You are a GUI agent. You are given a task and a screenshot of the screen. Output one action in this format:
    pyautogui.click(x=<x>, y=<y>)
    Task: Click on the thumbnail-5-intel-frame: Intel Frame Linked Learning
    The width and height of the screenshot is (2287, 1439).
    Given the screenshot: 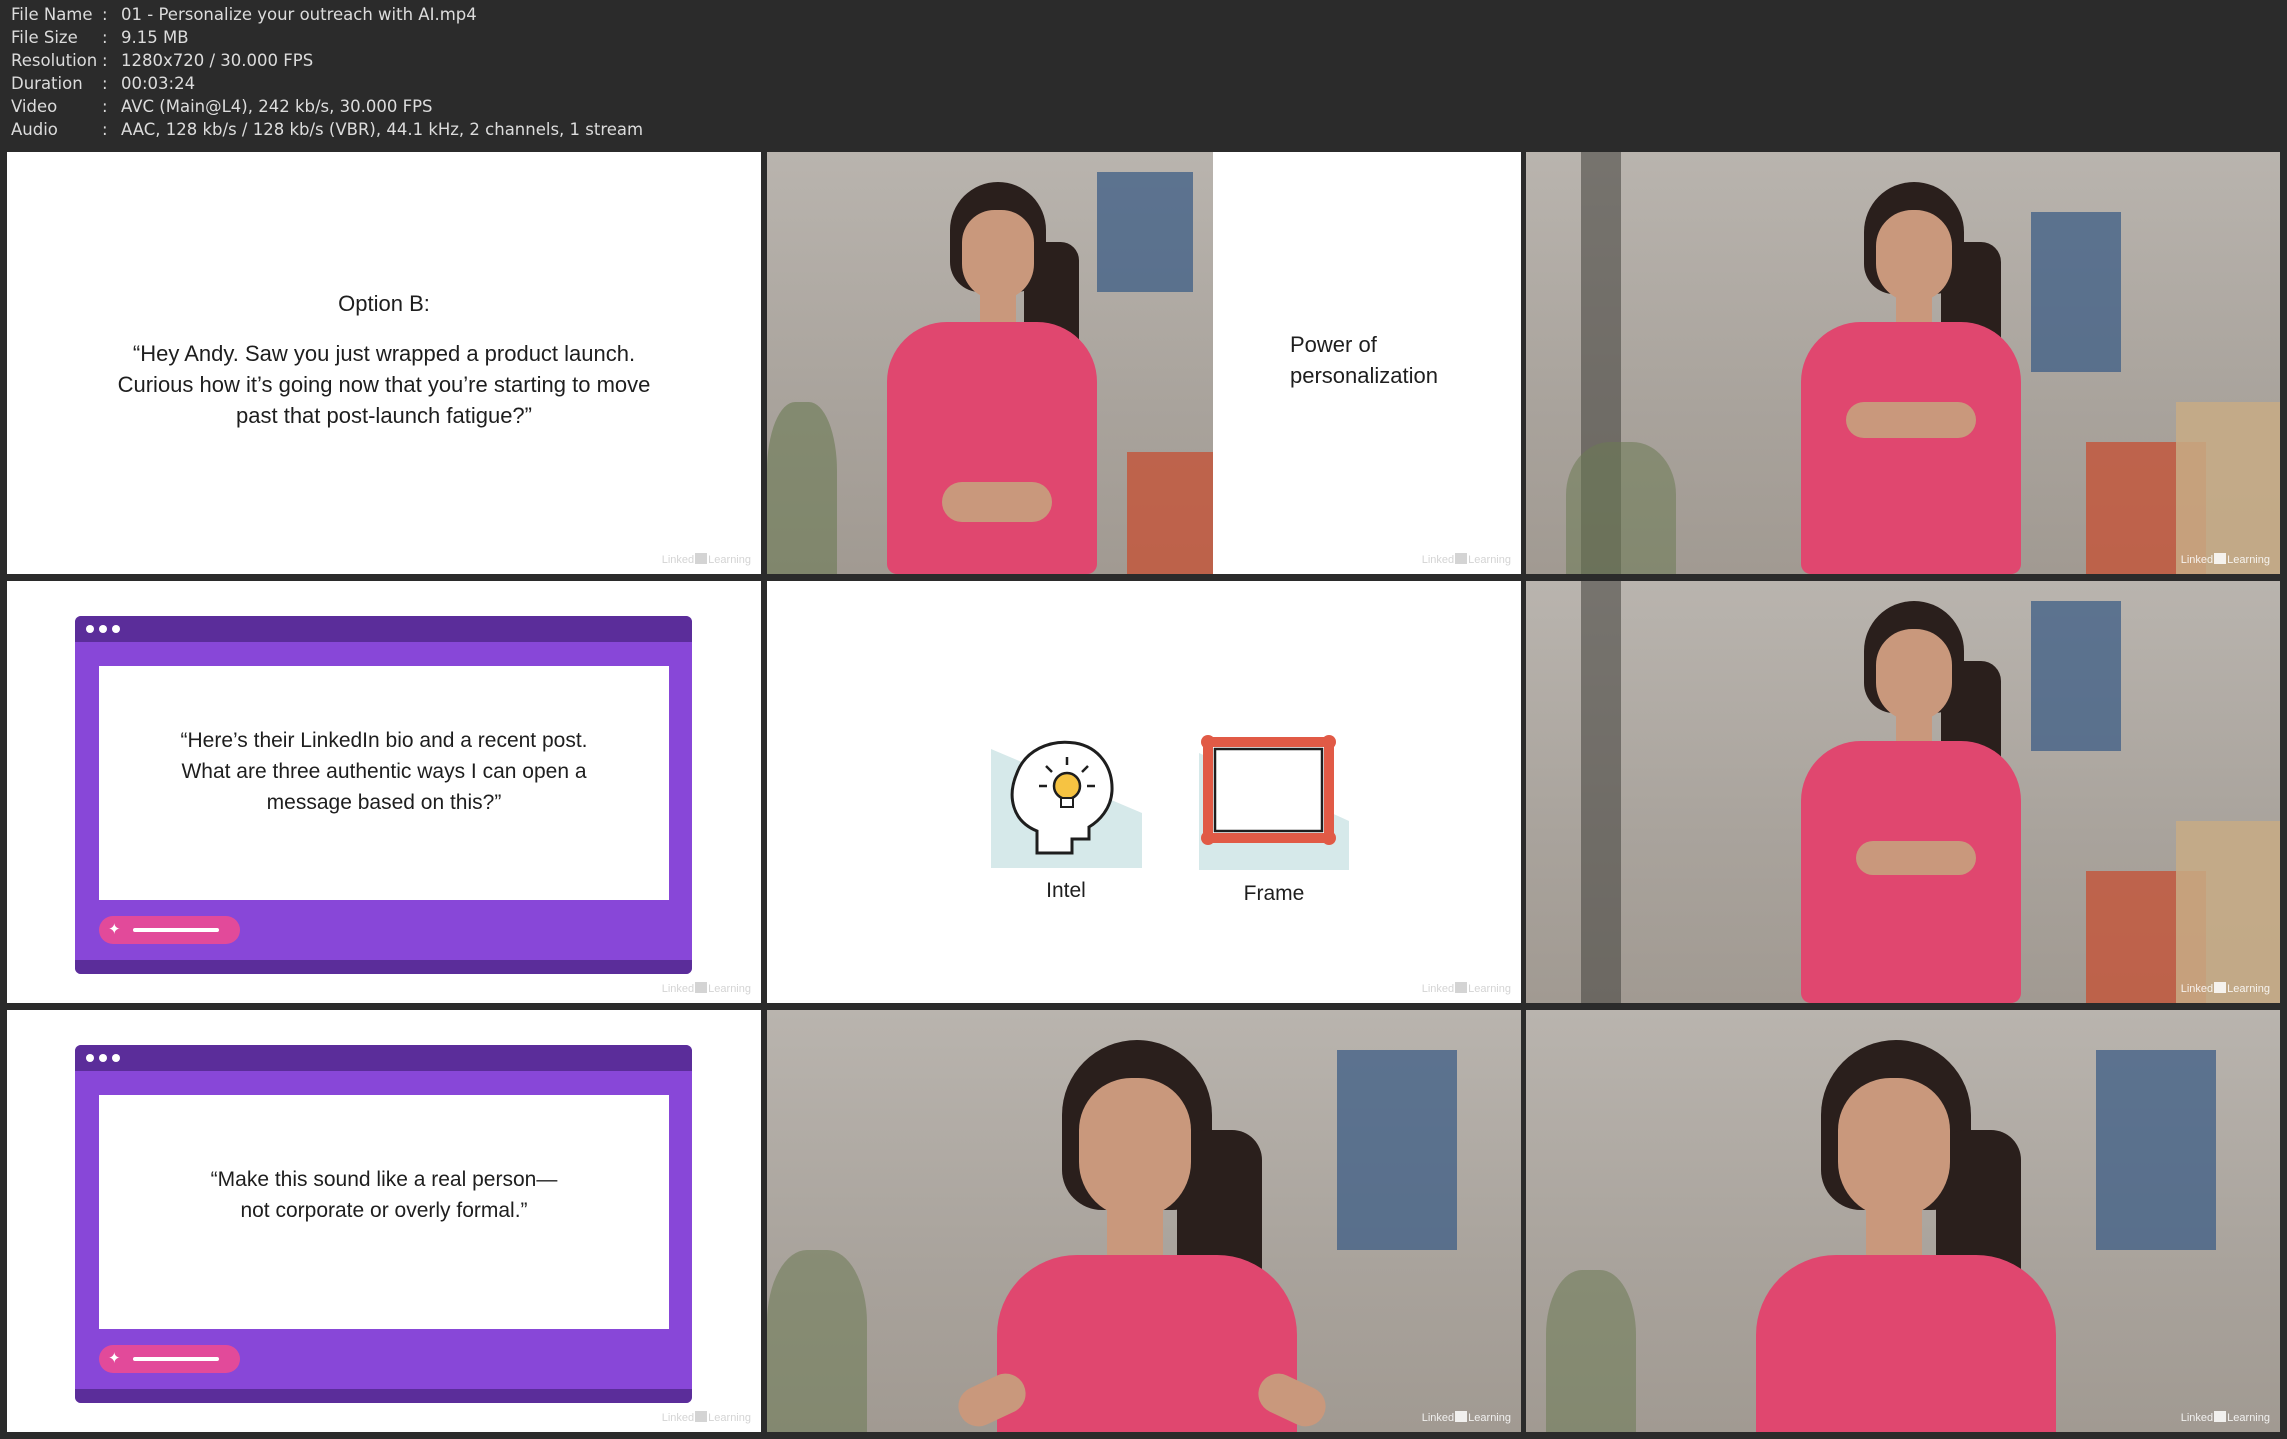 What is the action you would take?
    pyautogui.click(x=1144, y=792)
    